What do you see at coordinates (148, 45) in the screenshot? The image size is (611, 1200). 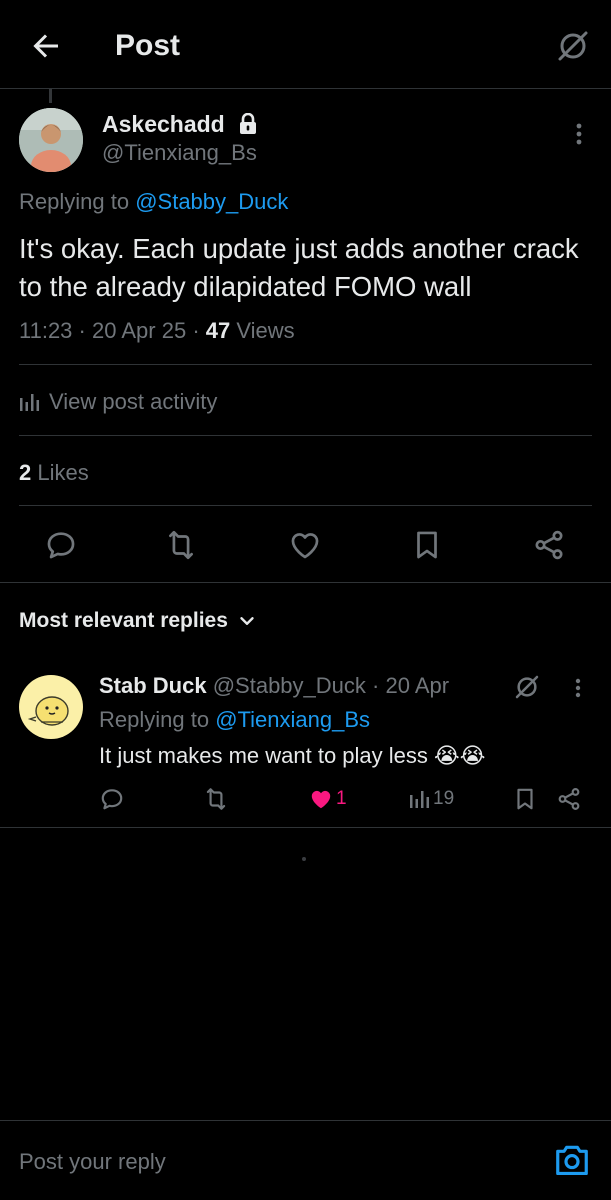 I see `page-title: Post` at bounding box center [148, 45].